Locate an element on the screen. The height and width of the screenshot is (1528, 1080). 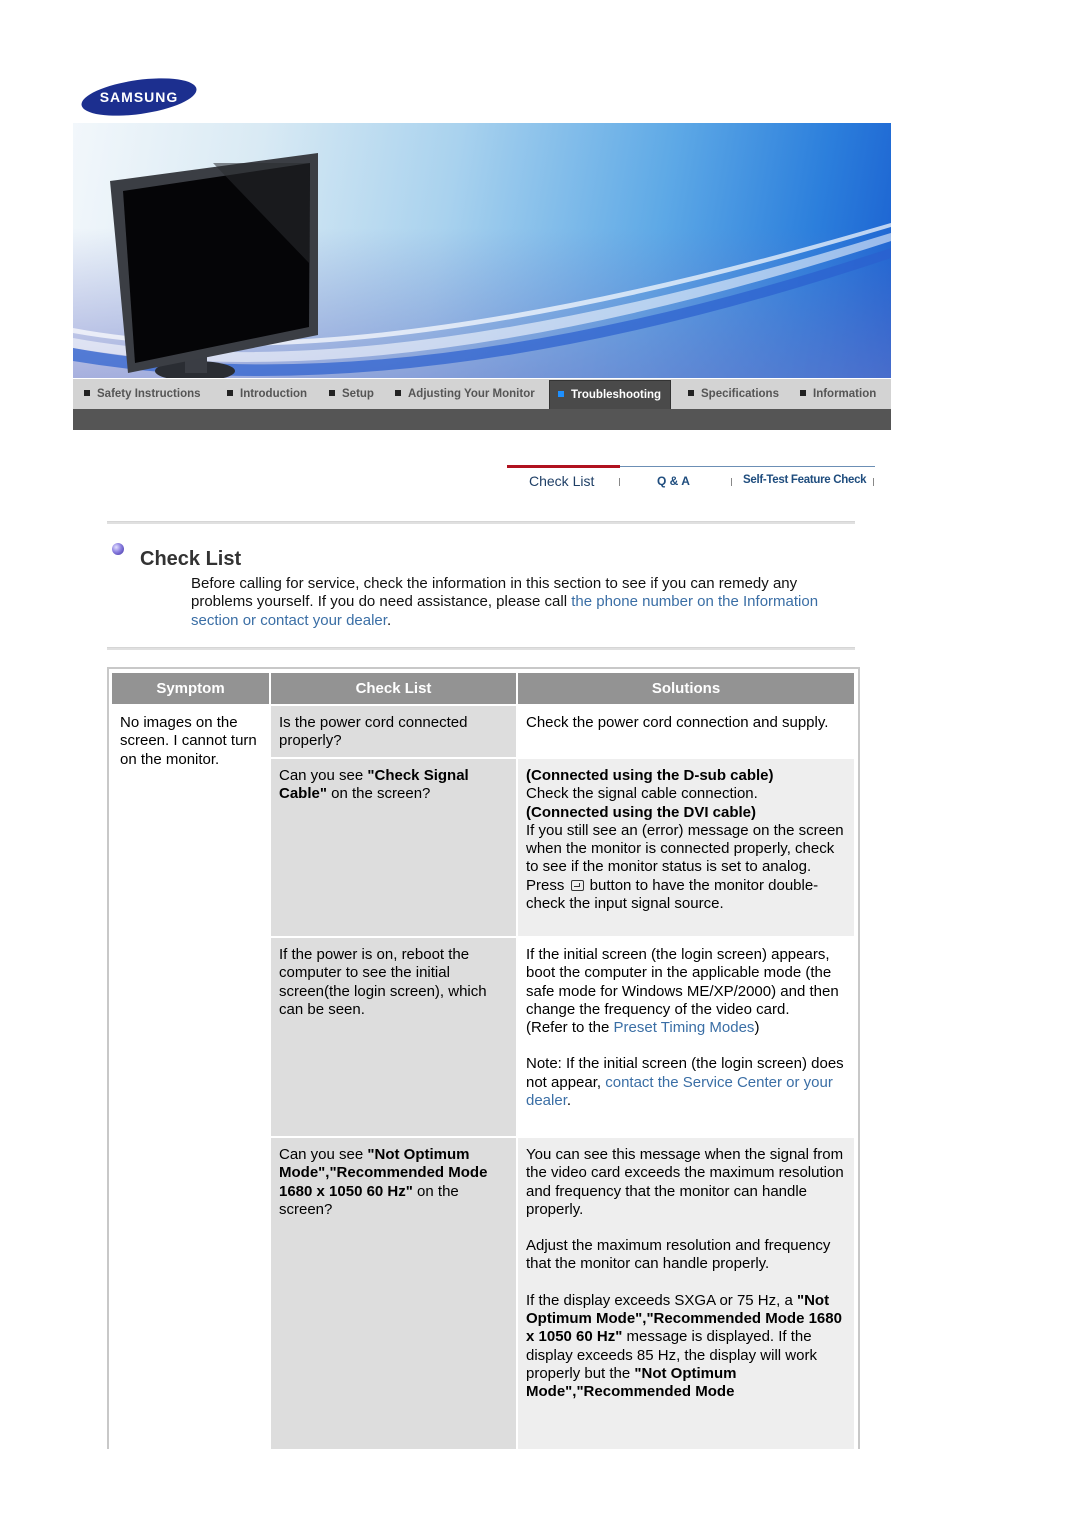
nav-troubleshooting: Troubleshooting is located at coordinates (610, 395).